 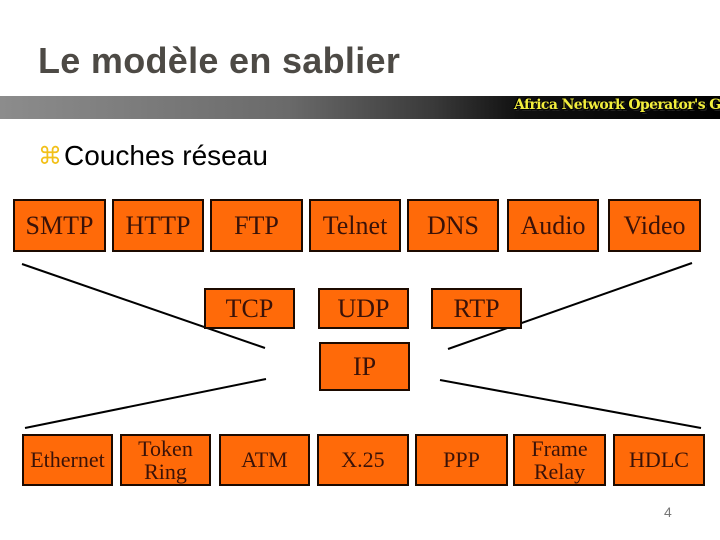 I want to click on protocol-label: DNS, so click(x=452, y=225).